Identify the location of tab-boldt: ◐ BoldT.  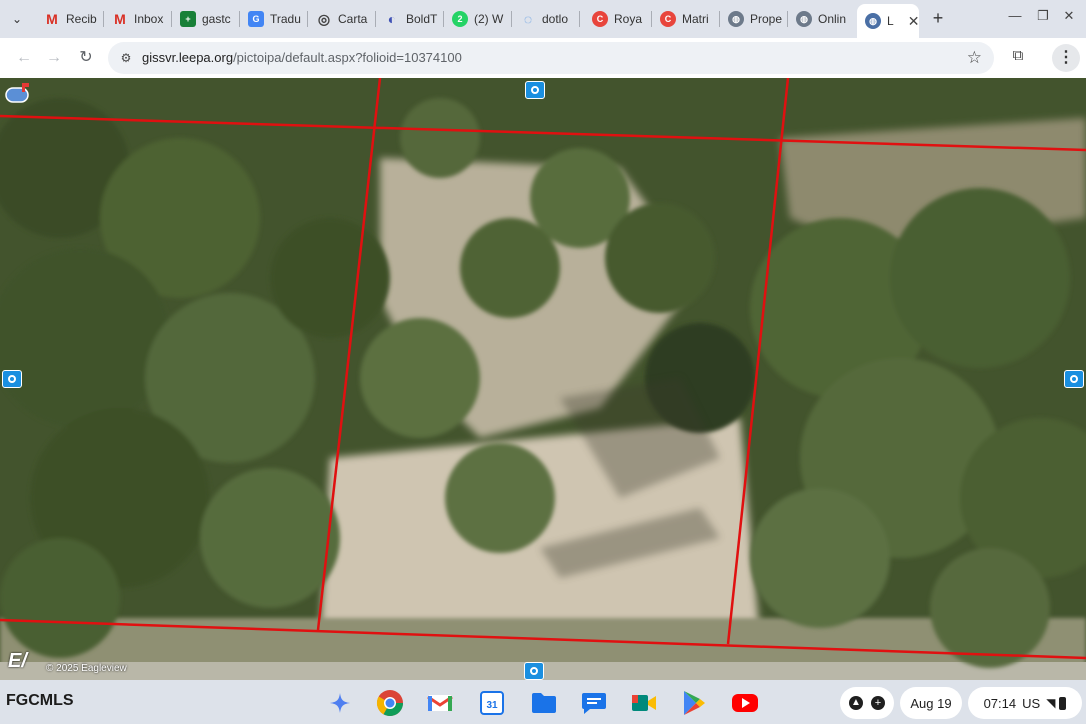
(410, 19).